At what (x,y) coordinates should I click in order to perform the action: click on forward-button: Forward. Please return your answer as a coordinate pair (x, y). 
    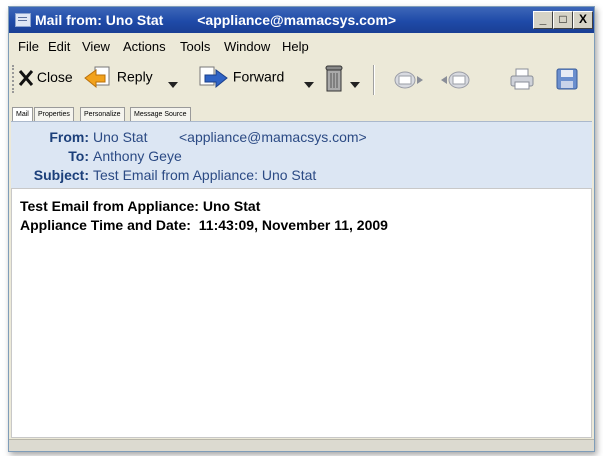
    Looking at the image, I should click on (240, 78).